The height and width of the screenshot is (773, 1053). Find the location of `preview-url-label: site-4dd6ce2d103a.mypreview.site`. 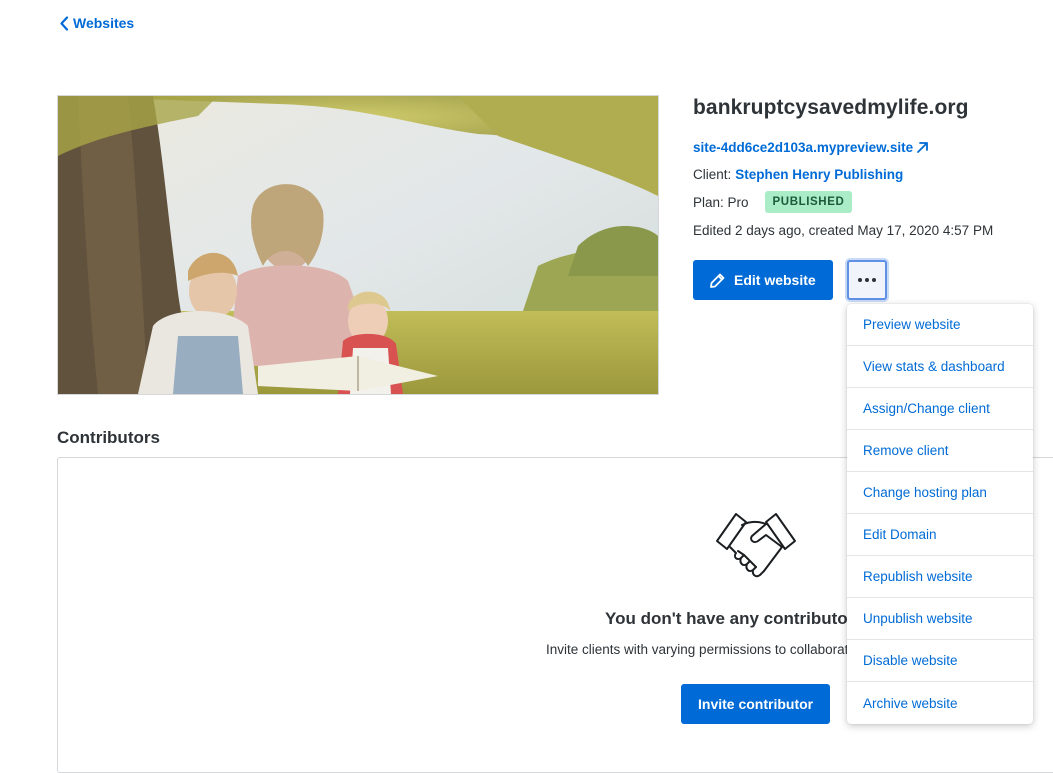

preview-url-label: site-4dd6ce2d103a.mypreview.site is located at coordinates (803, 147).